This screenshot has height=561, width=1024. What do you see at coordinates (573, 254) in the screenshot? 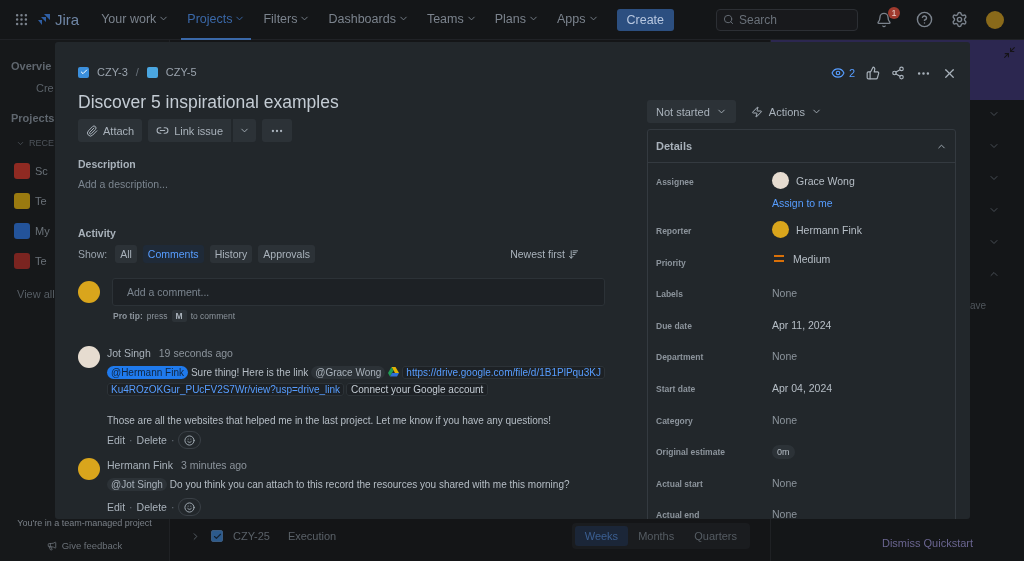
I see `sort-icon` at bounding box center [573, 254].